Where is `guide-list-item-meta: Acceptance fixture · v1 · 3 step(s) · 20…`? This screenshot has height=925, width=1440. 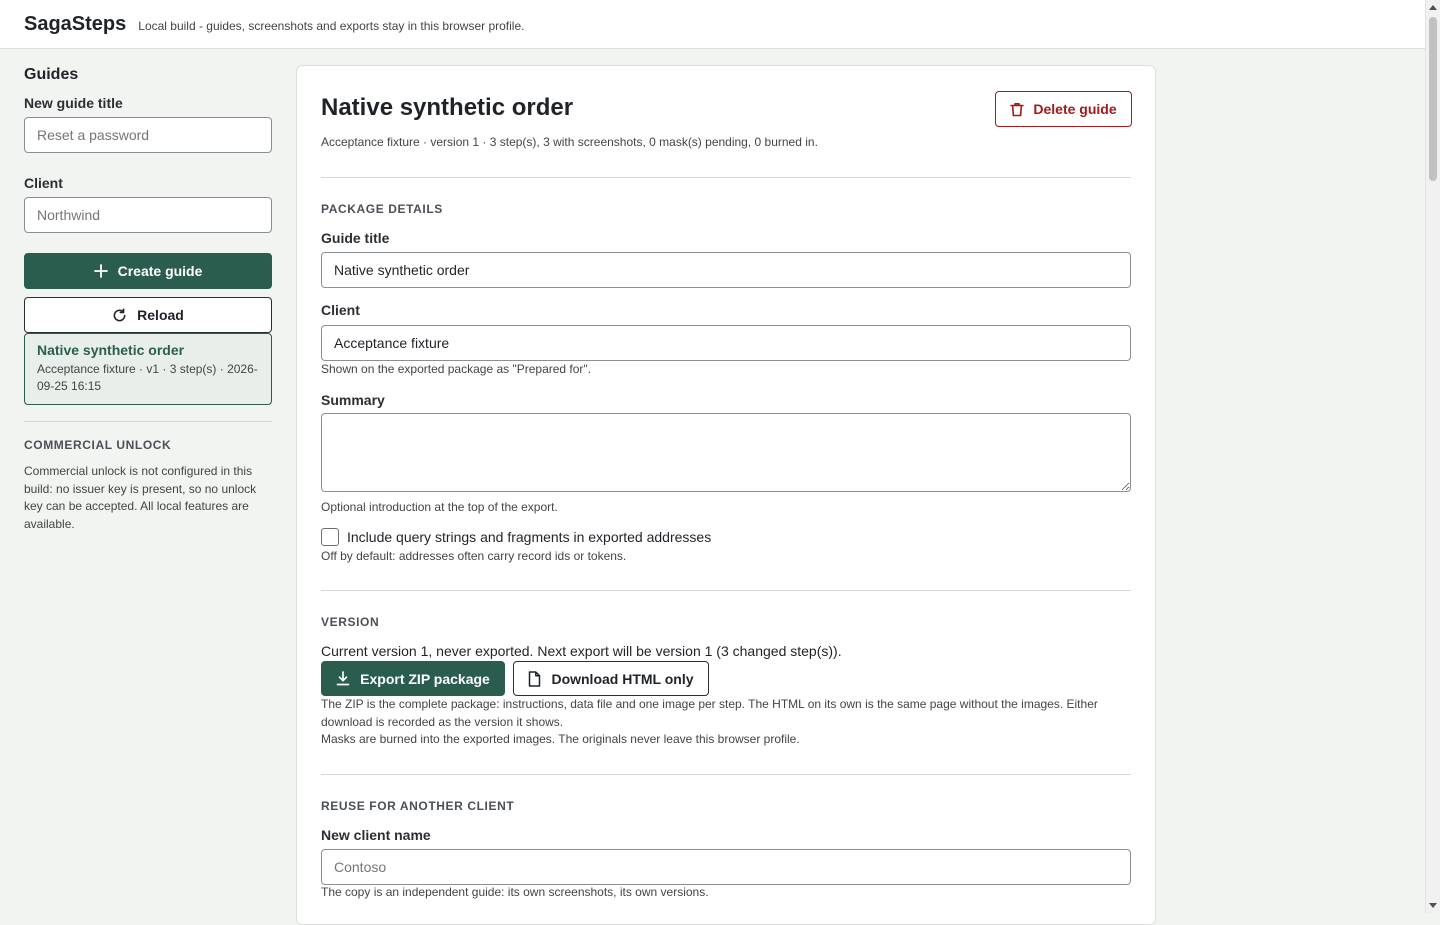
guide-list-item-meta: Acceptance fixture · v1 · 3 step(s) · 20… is located at coordinates (147, 377).